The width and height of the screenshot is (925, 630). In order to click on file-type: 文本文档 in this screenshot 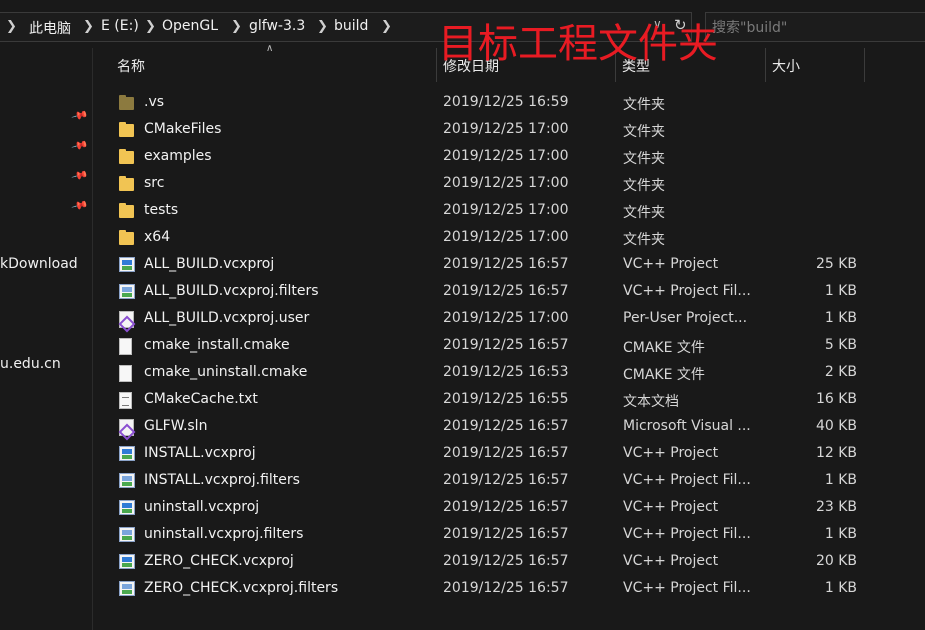, I will do `click(651, 402)`.